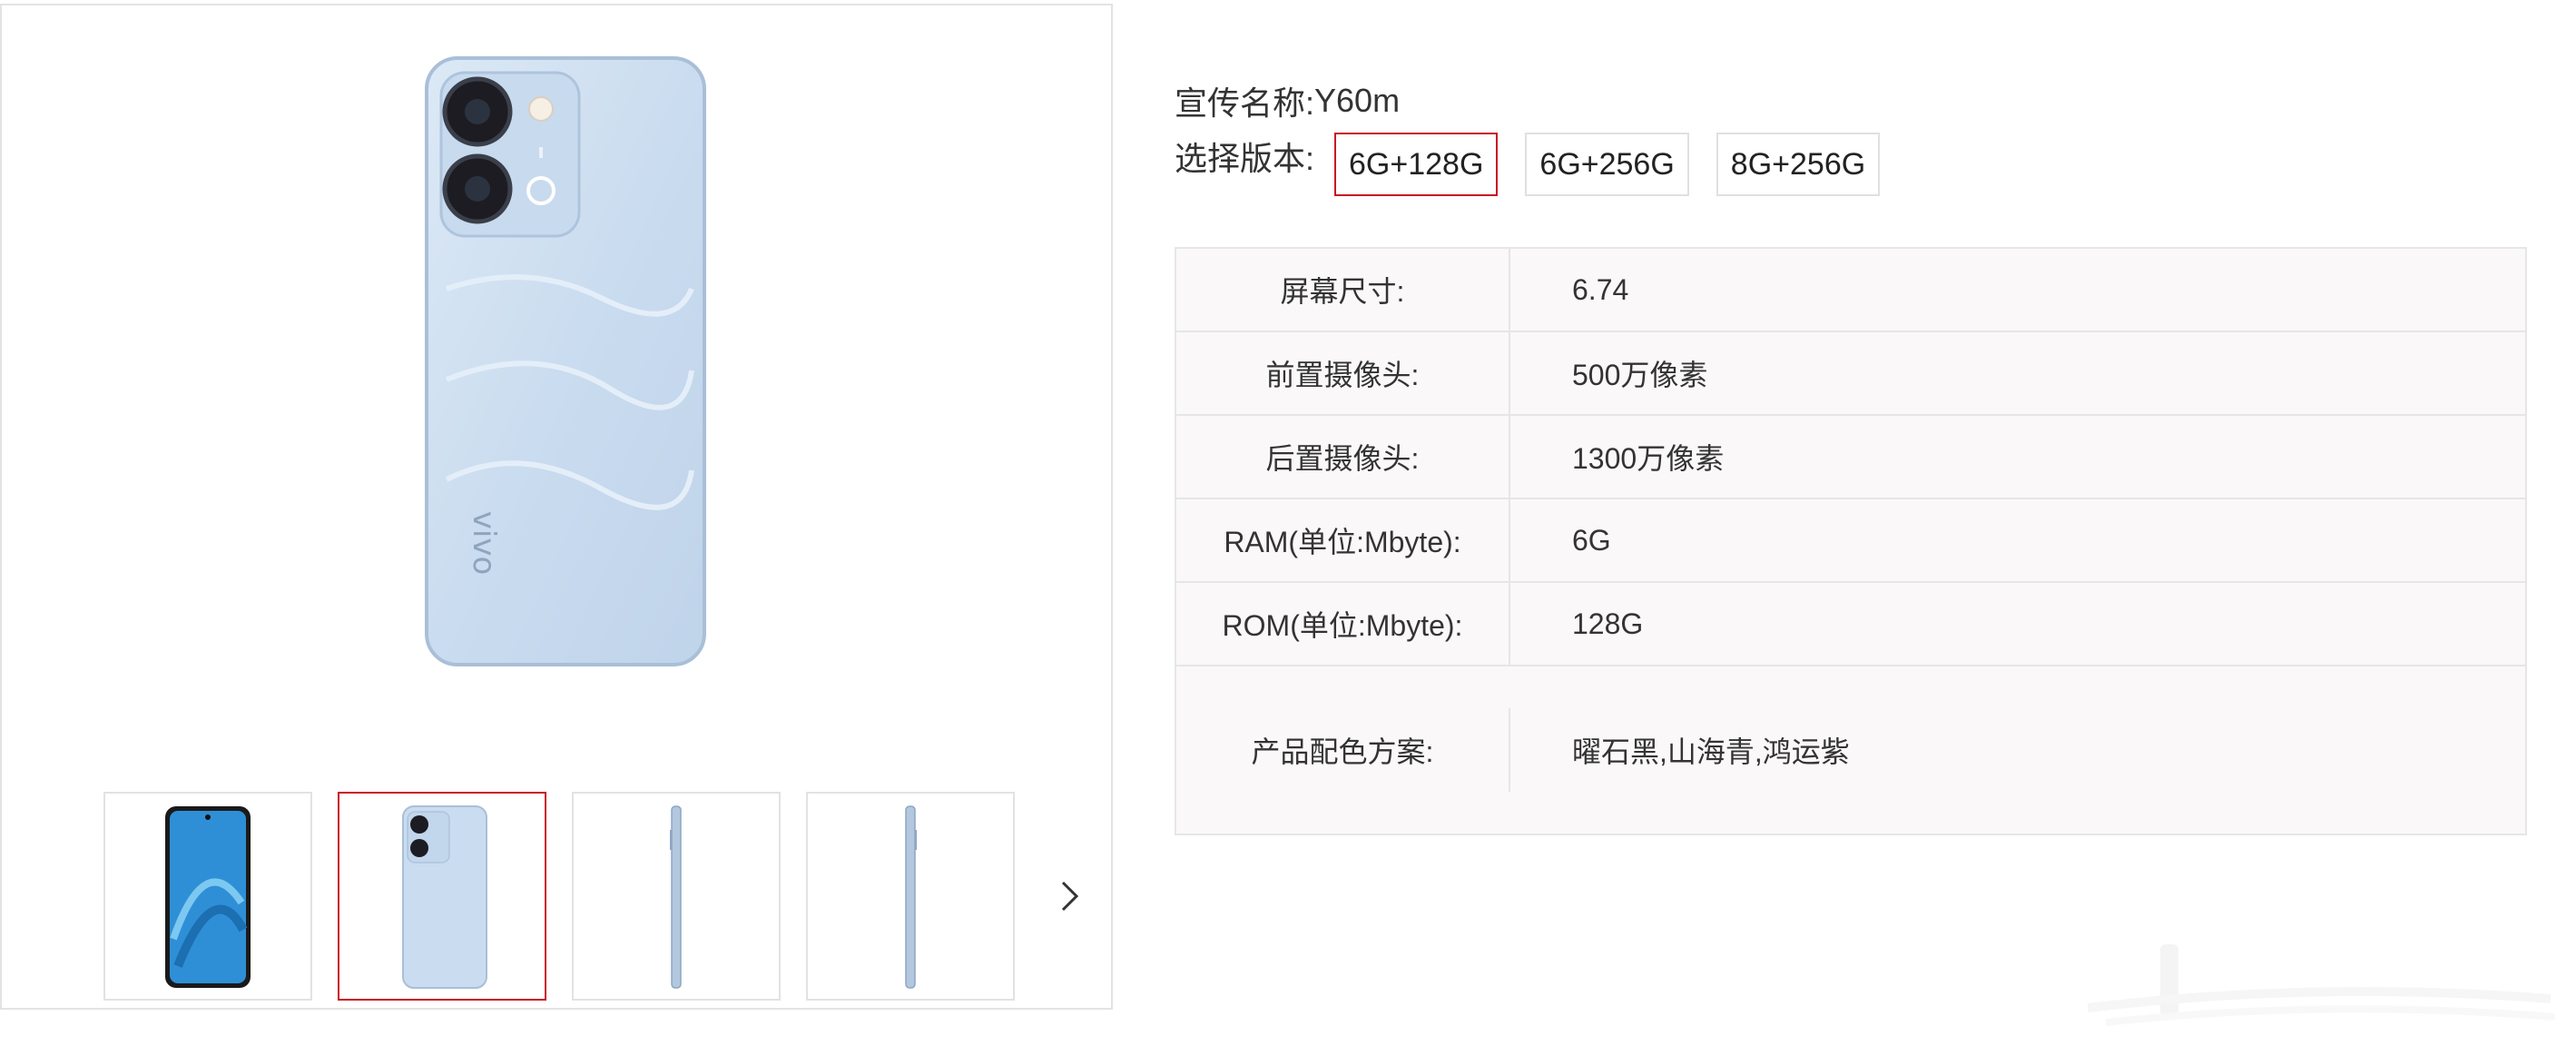 Image resolution: width=2576 pixels, height=1046 pixels. I want to click on spec-value: 6.74, so click(1600, 289).